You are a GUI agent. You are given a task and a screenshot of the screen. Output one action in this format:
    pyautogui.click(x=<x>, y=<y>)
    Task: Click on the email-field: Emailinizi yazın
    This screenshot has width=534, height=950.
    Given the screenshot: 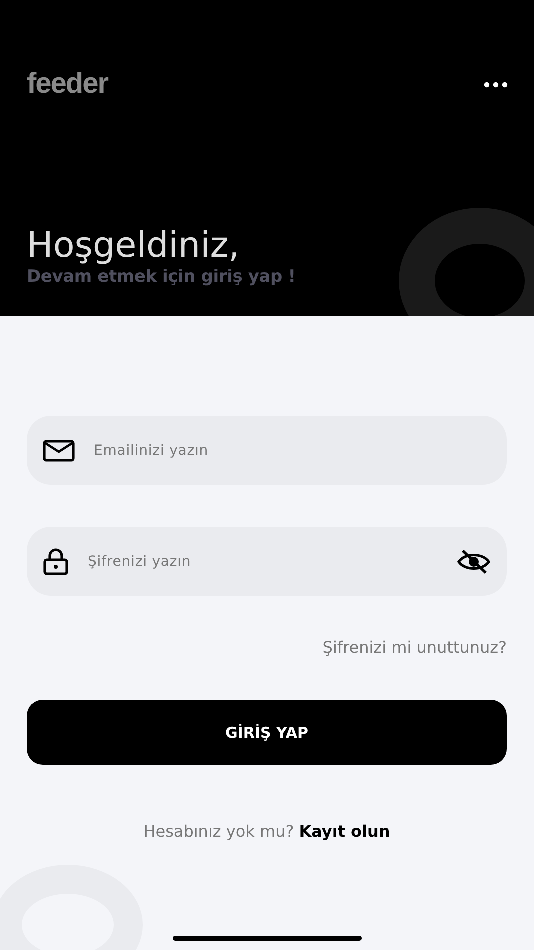 What is the action you would take?
    pyautogui.click(x=291, y=451)
    